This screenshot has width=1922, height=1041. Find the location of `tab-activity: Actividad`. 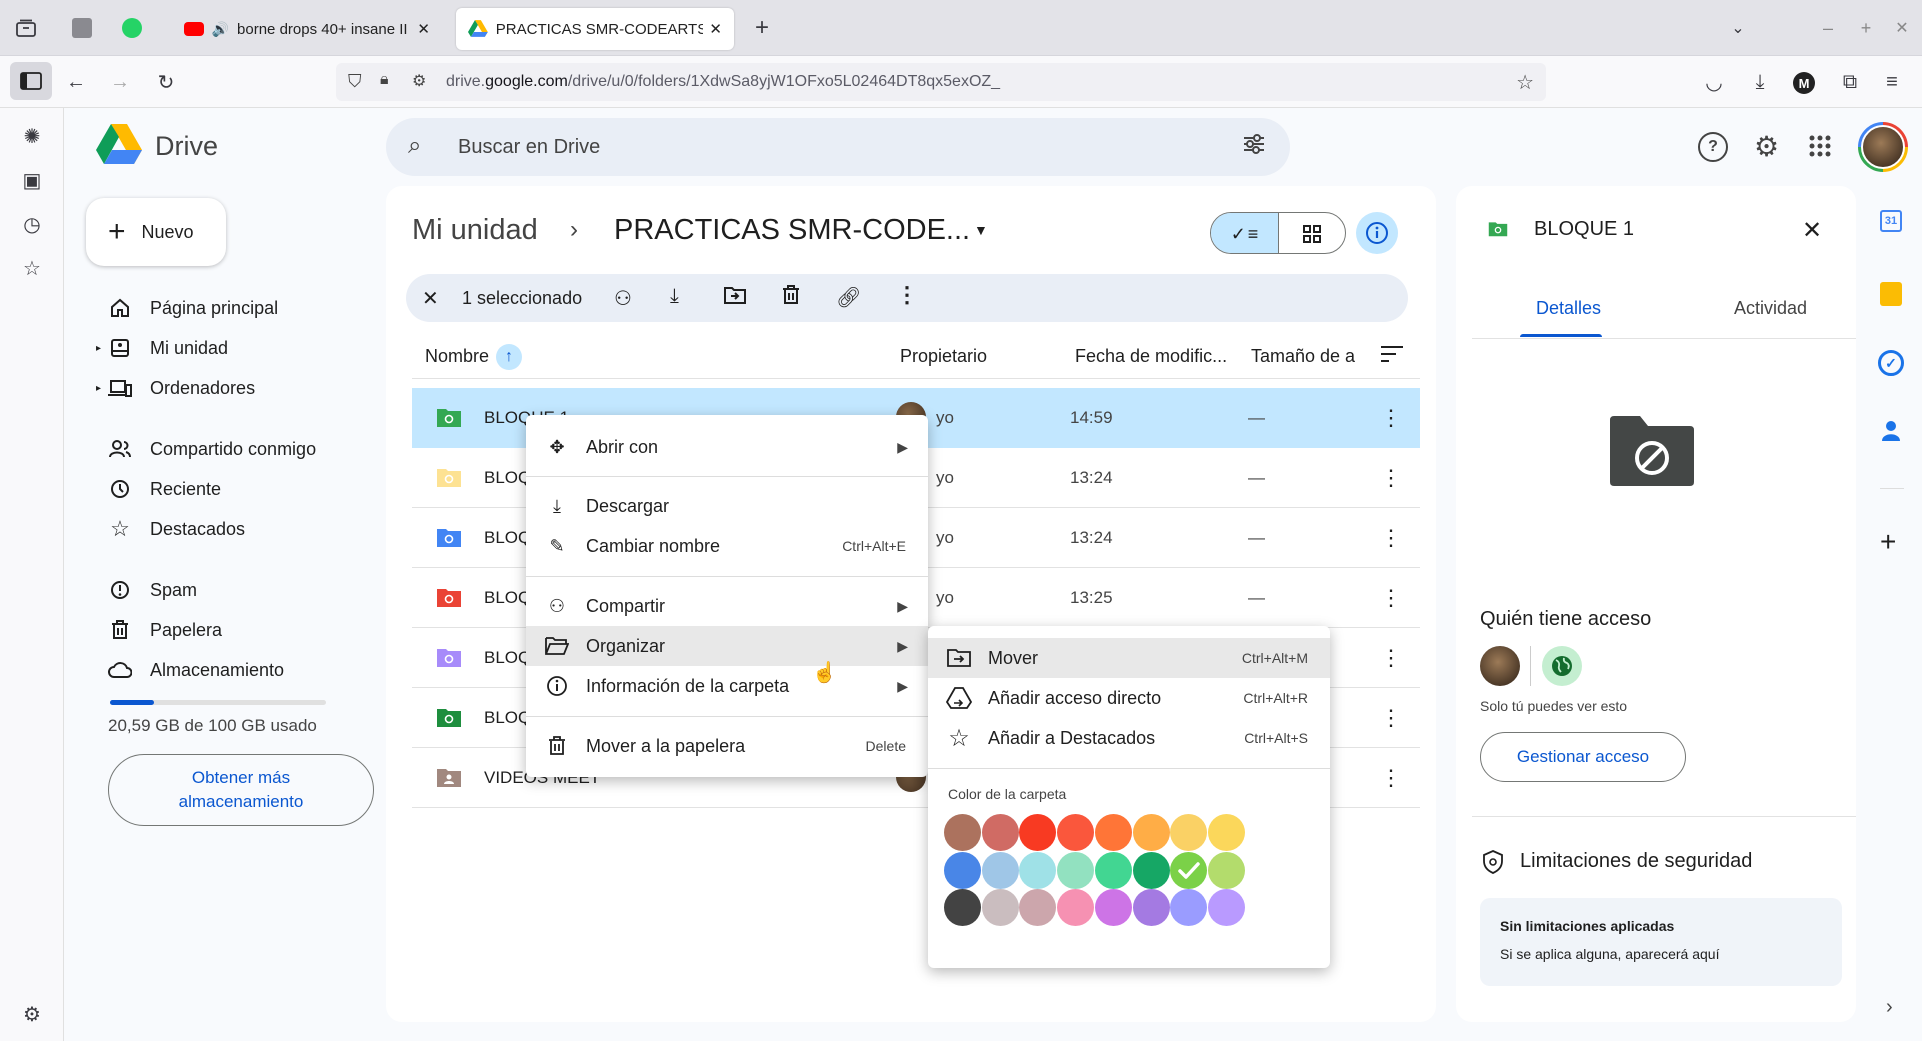

tab-activity: Actividad is located at coordinates (1770, 308).